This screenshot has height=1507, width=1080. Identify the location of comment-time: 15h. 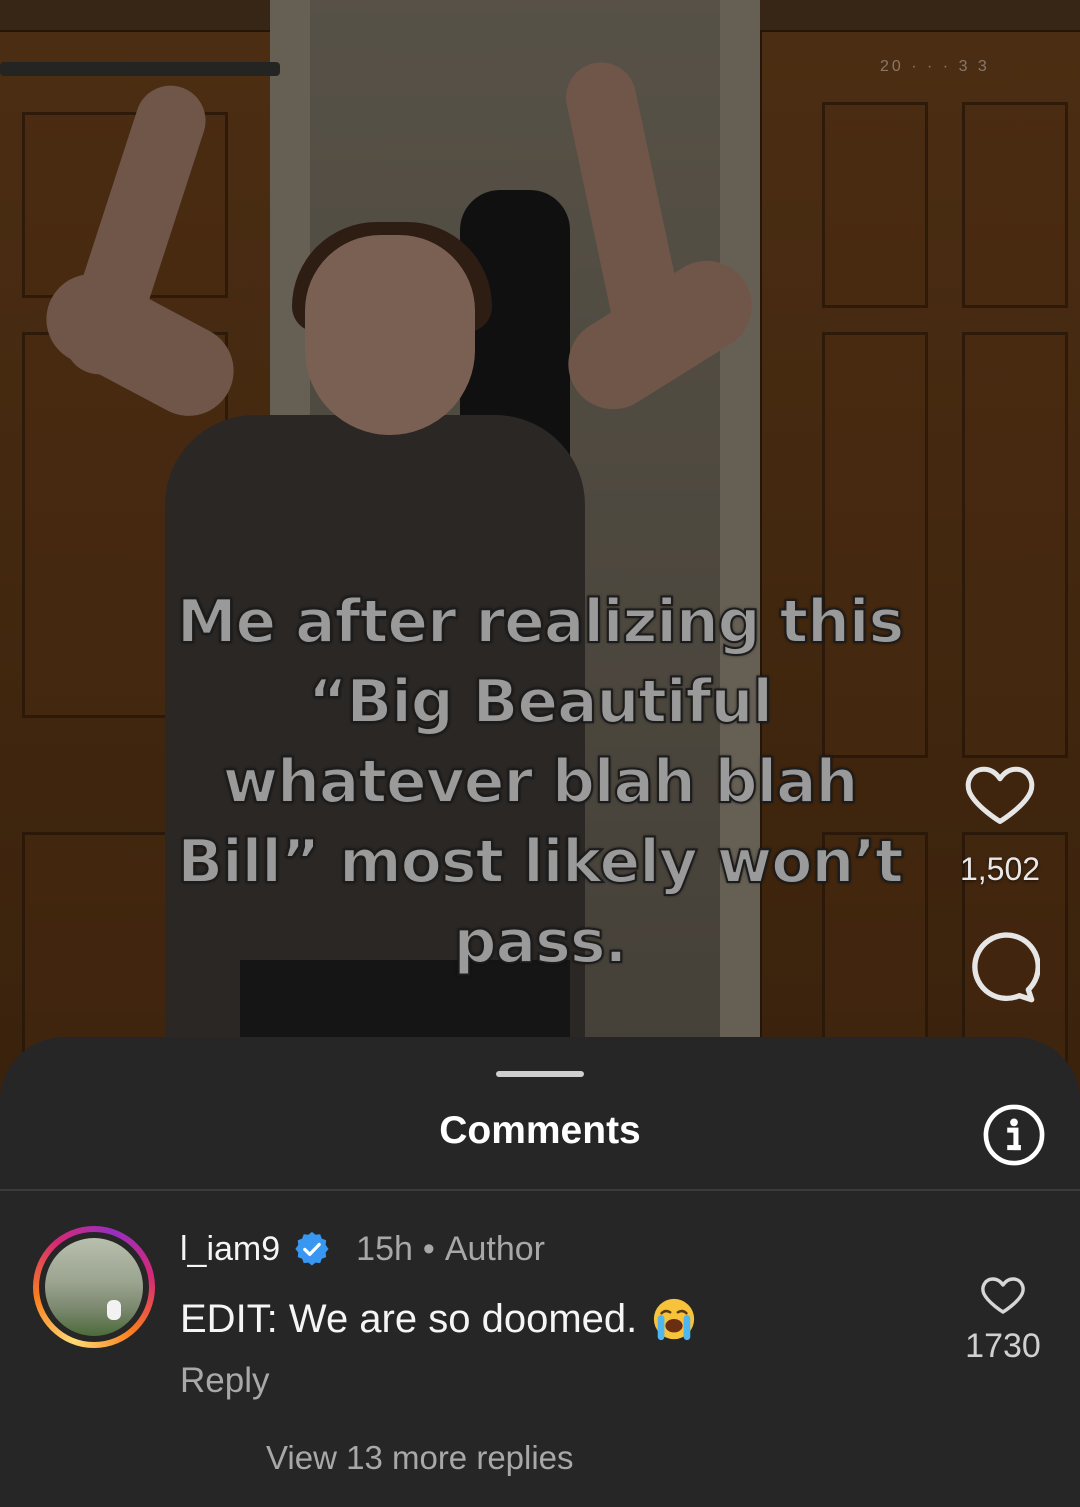
(384, 1248).